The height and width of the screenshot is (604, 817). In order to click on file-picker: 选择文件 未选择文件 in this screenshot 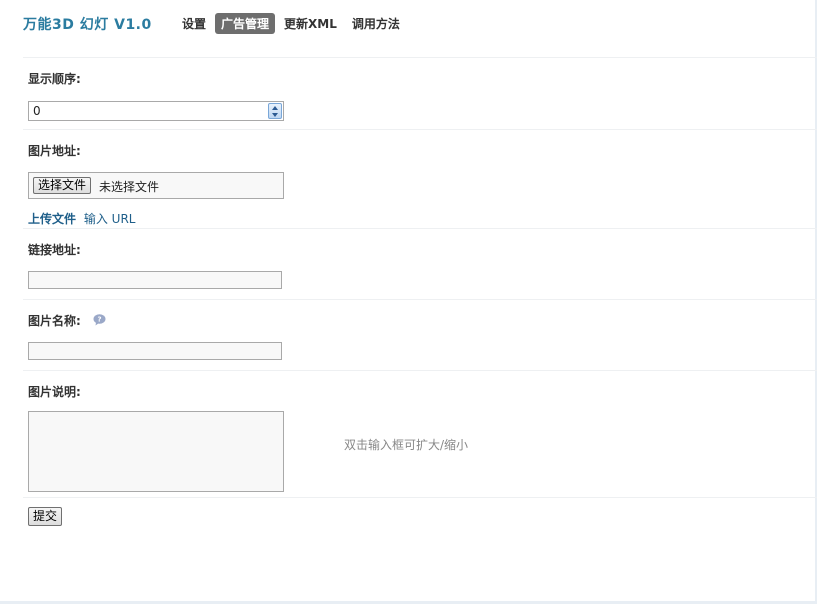, I will do `click(156, 185)`.